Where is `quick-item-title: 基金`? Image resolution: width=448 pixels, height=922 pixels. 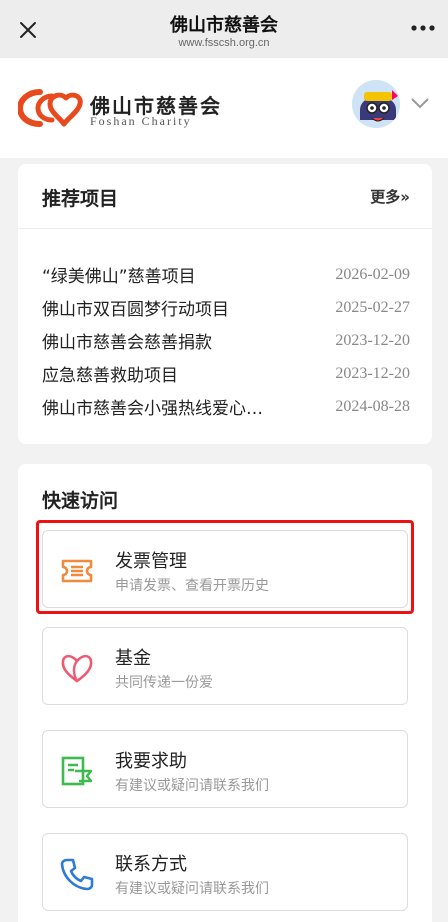 quick-item-title: 基金 is located at coordinates (133, 658).